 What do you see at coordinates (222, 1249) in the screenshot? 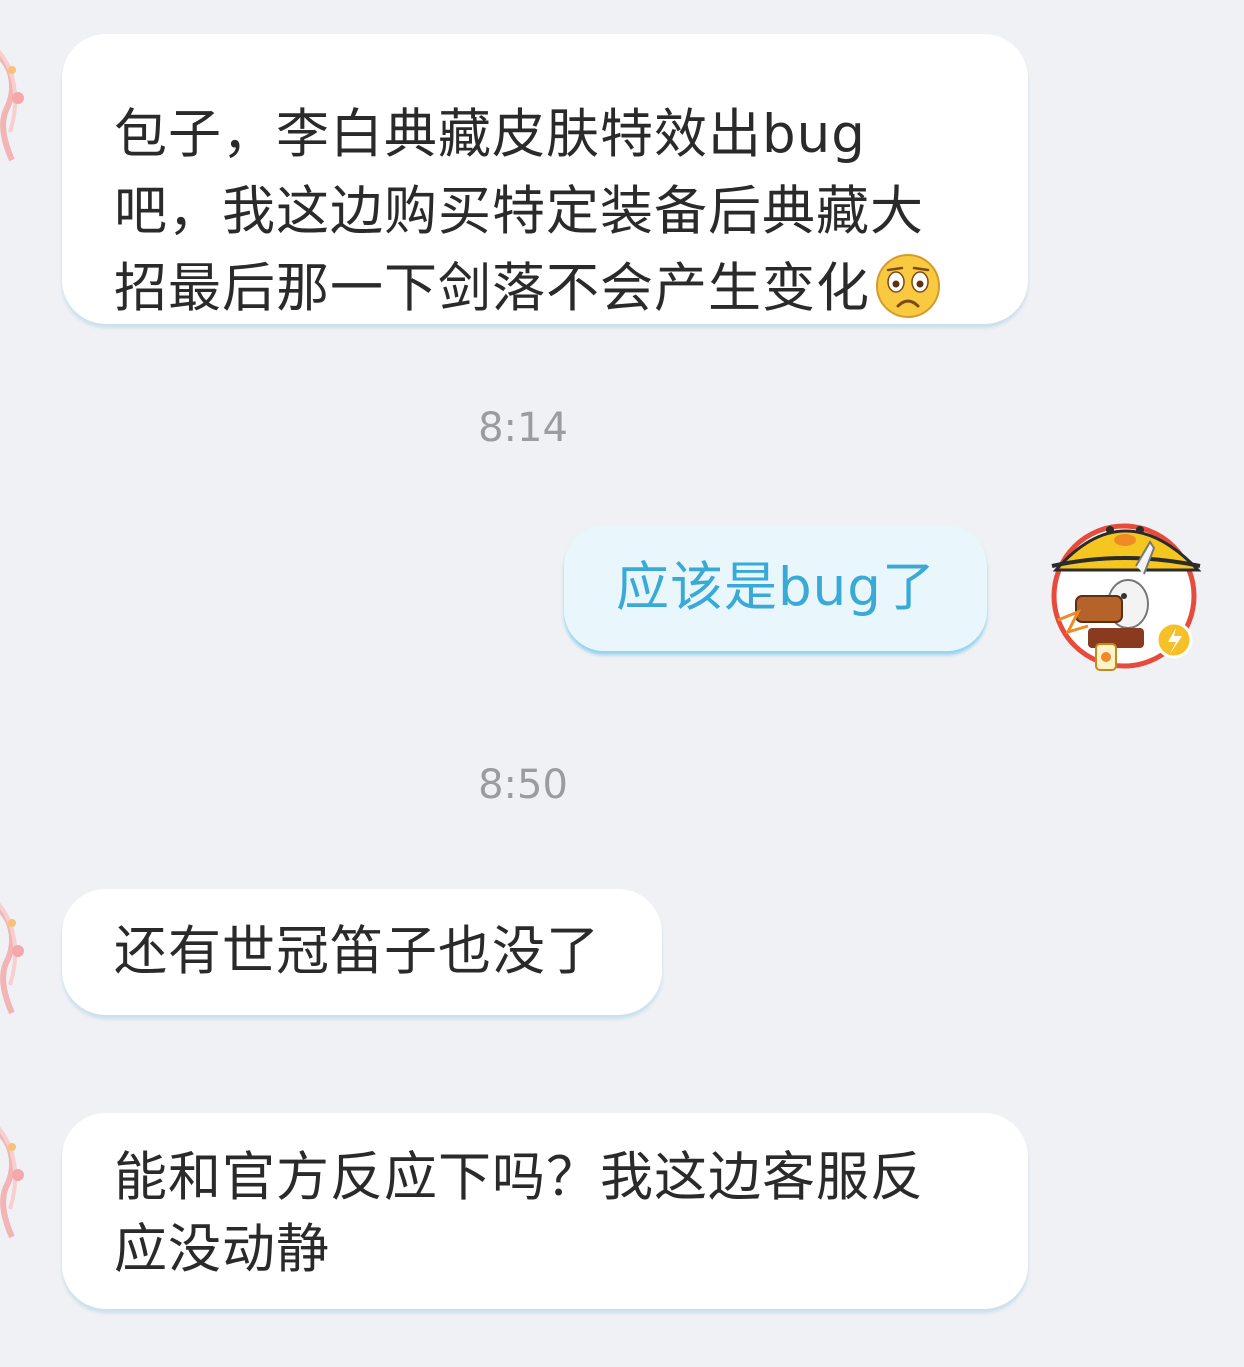
I see `message-line: 应没动静` at bounding box center [222, 1249].